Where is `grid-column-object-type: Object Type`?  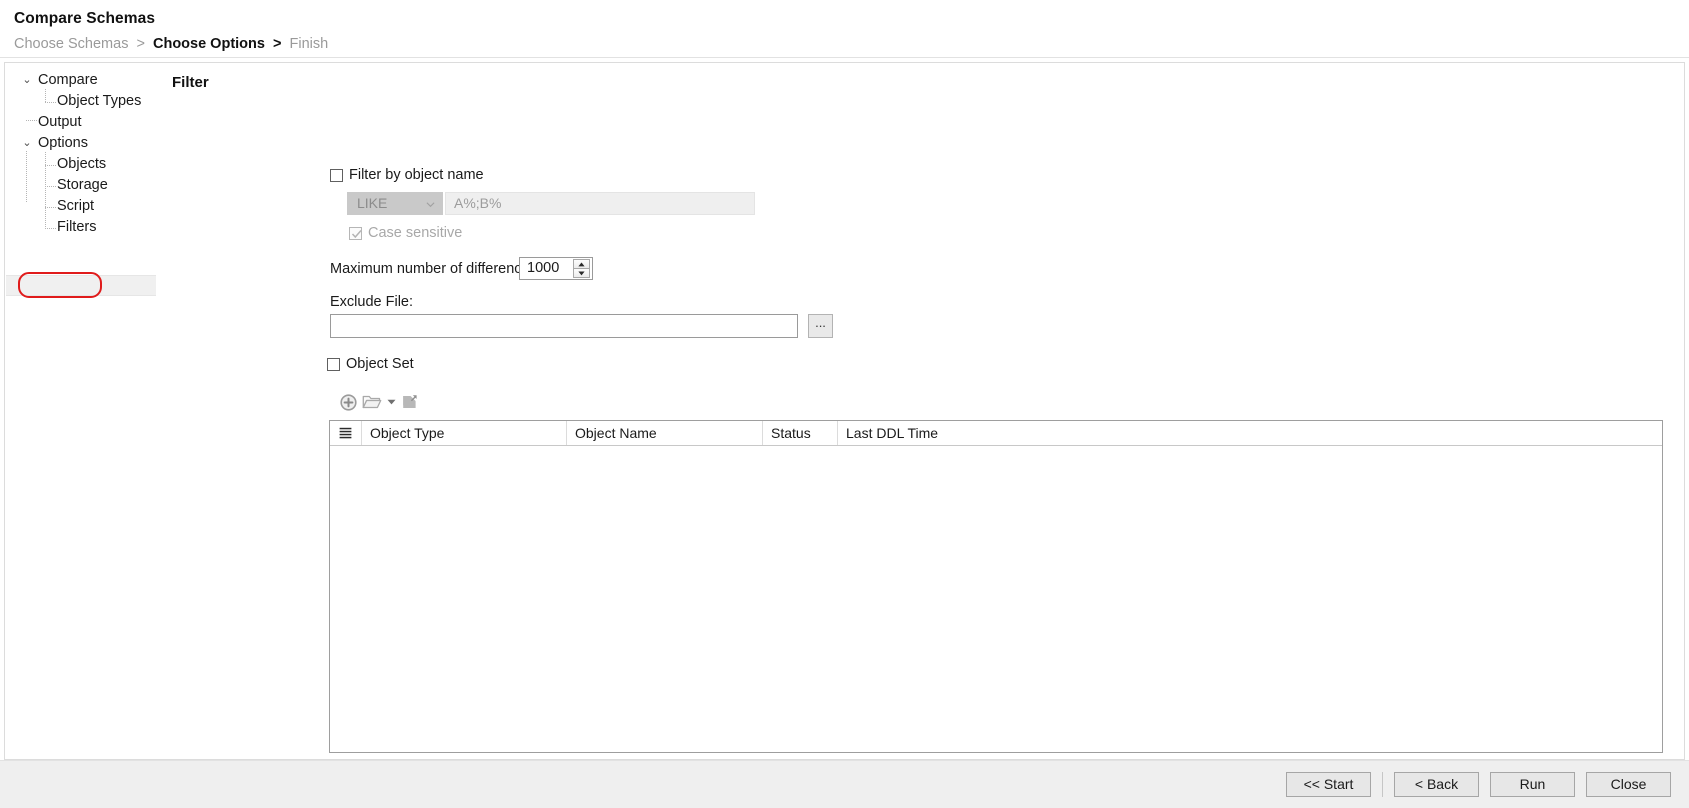
grid-column-object-type: Object Type is located at coordinates (464, 433).